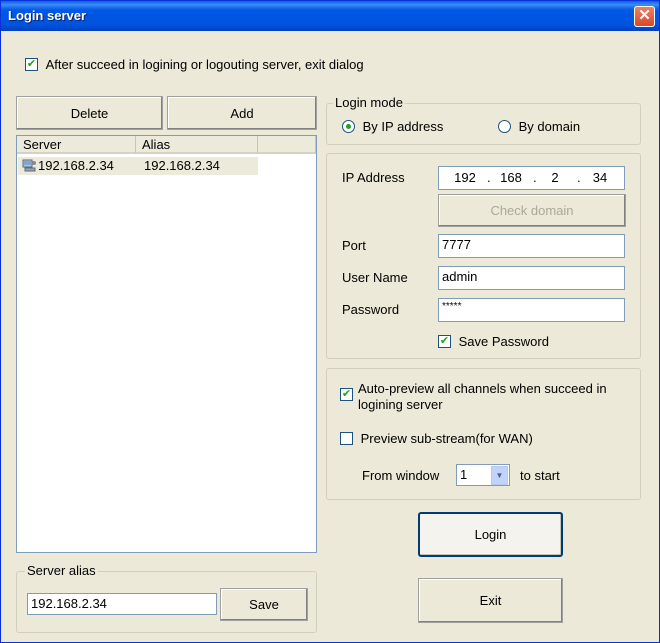 The width and height of the screenshot is (660, 643). I want to click on from-window-value: 1, so click(464, 474).